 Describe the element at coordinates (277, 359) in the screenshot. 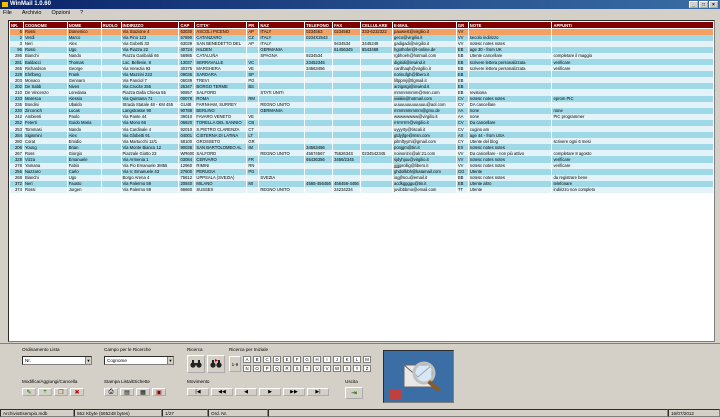

I see `initial-letter-d: D` at that location.